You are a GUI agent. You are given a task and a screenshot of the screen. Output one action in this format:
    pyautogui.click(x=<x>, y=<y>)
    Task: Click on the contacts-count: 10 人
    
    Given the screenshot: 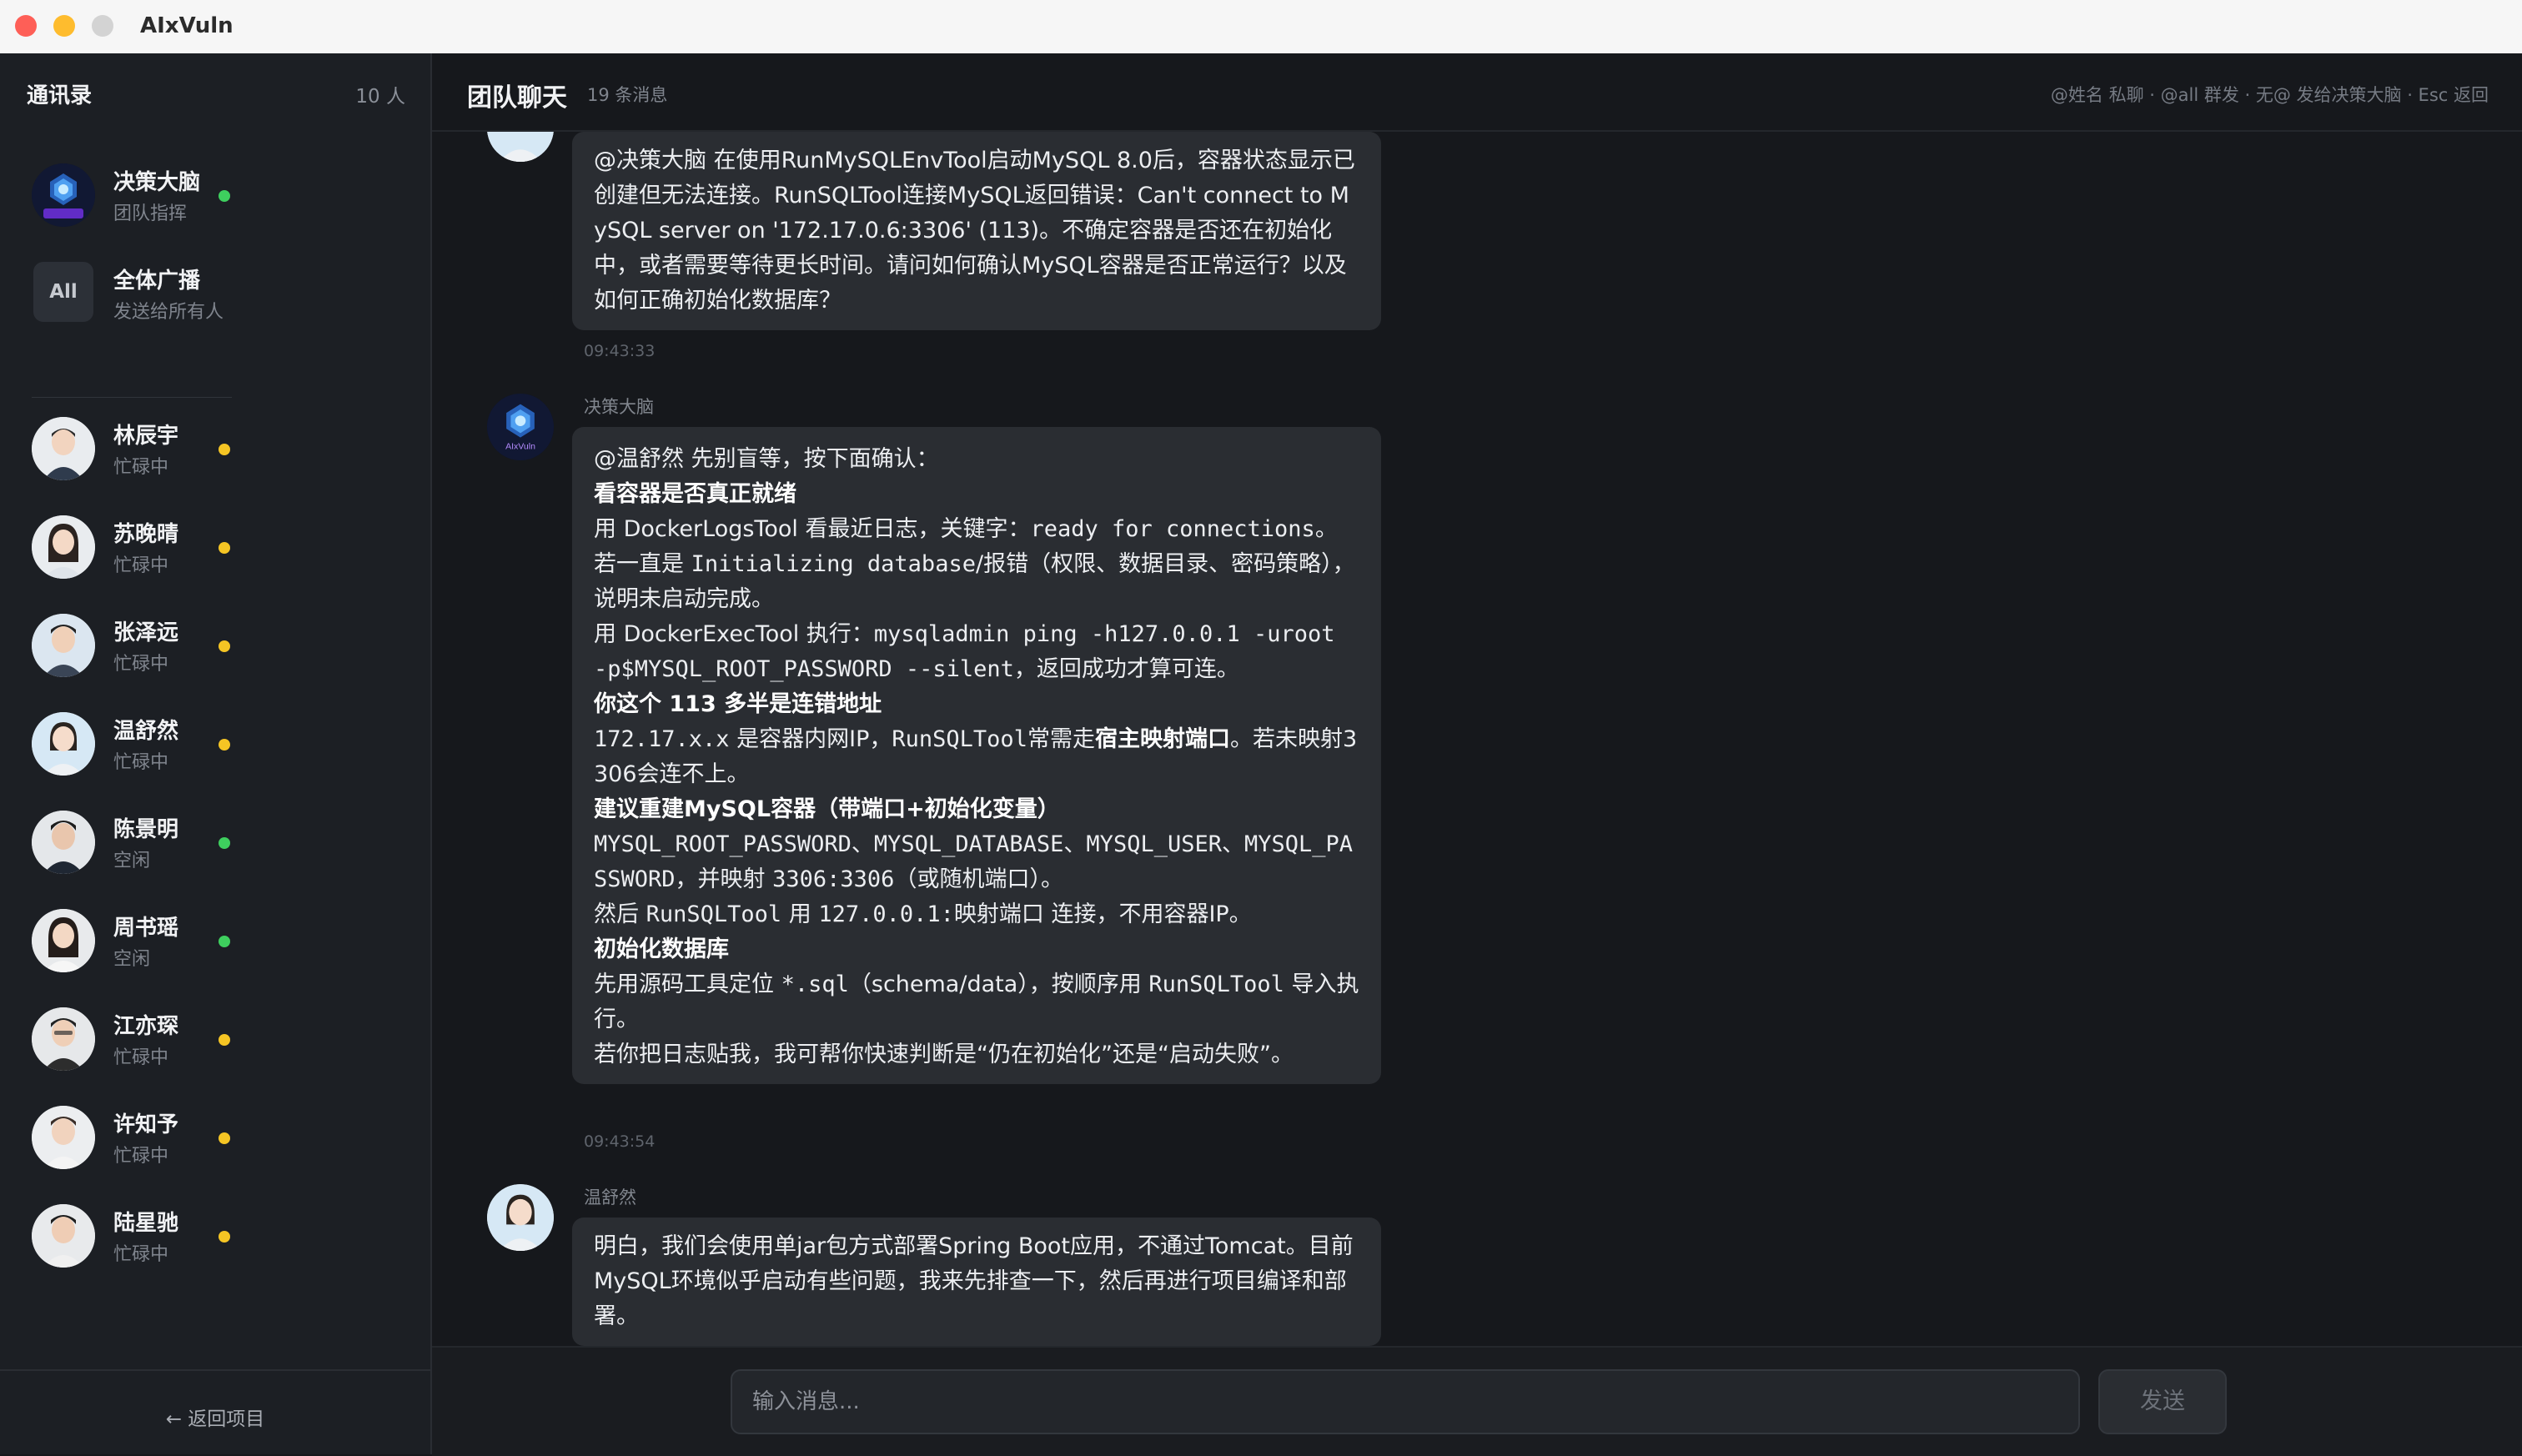 What is the action you would take?
    pyautogui.click(x=380, y=97)
    